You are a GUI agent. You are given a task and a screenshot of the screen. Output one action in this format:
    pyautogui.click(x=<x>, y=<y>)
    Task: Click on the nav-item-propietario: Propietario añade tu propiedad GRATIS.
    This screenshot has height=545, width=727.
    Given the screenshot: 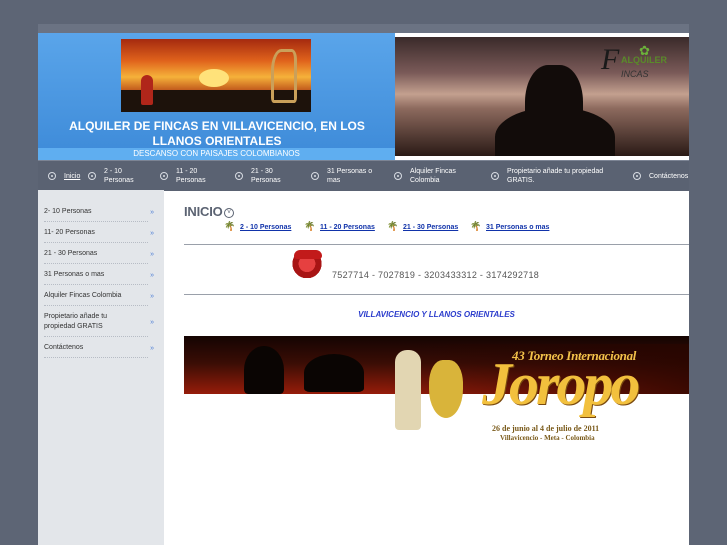 What is the action you would take?
    pyautogui.click(x=562, y=176)
    